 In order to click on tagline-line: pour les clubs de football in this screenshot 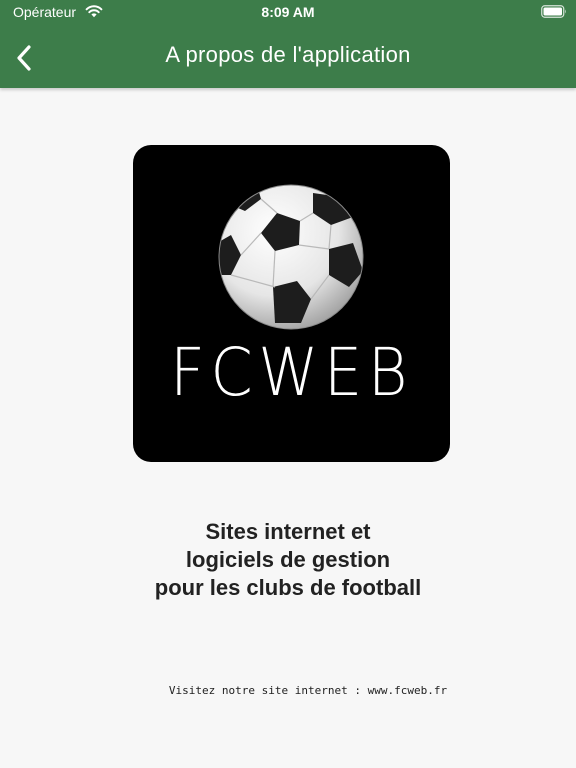, I will do `click(288, 587)`.